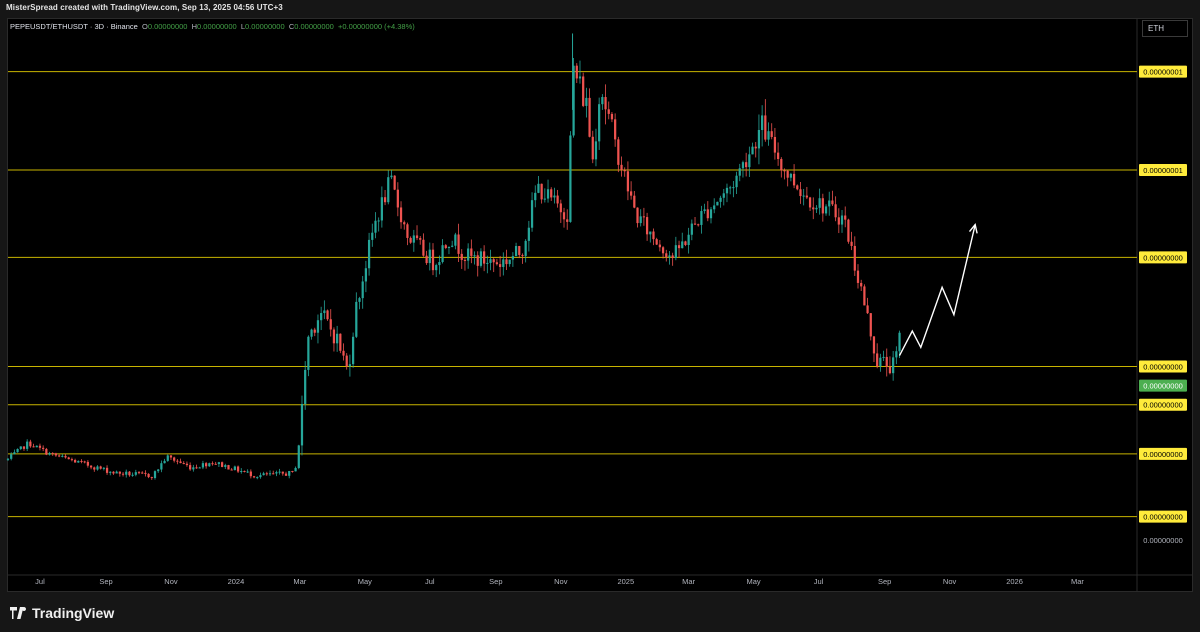  I want to click on tradingview-logo: TradingView, so click(62, 613).